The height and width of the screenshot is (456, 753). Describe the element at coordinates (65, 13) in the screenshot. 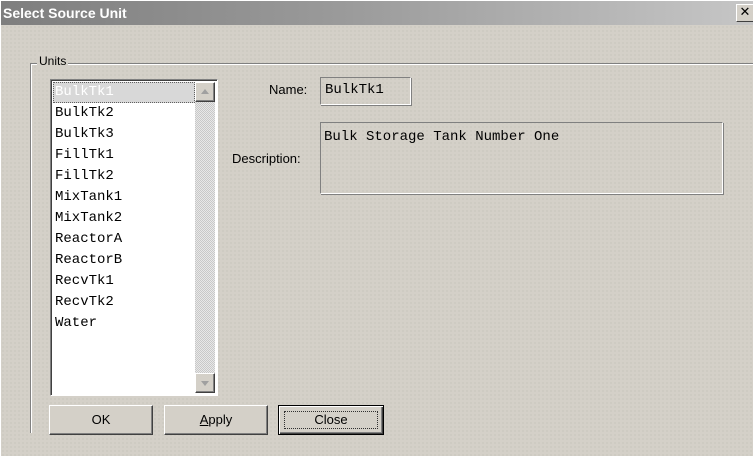

I see `window-title: Select Source Unit` at that location.